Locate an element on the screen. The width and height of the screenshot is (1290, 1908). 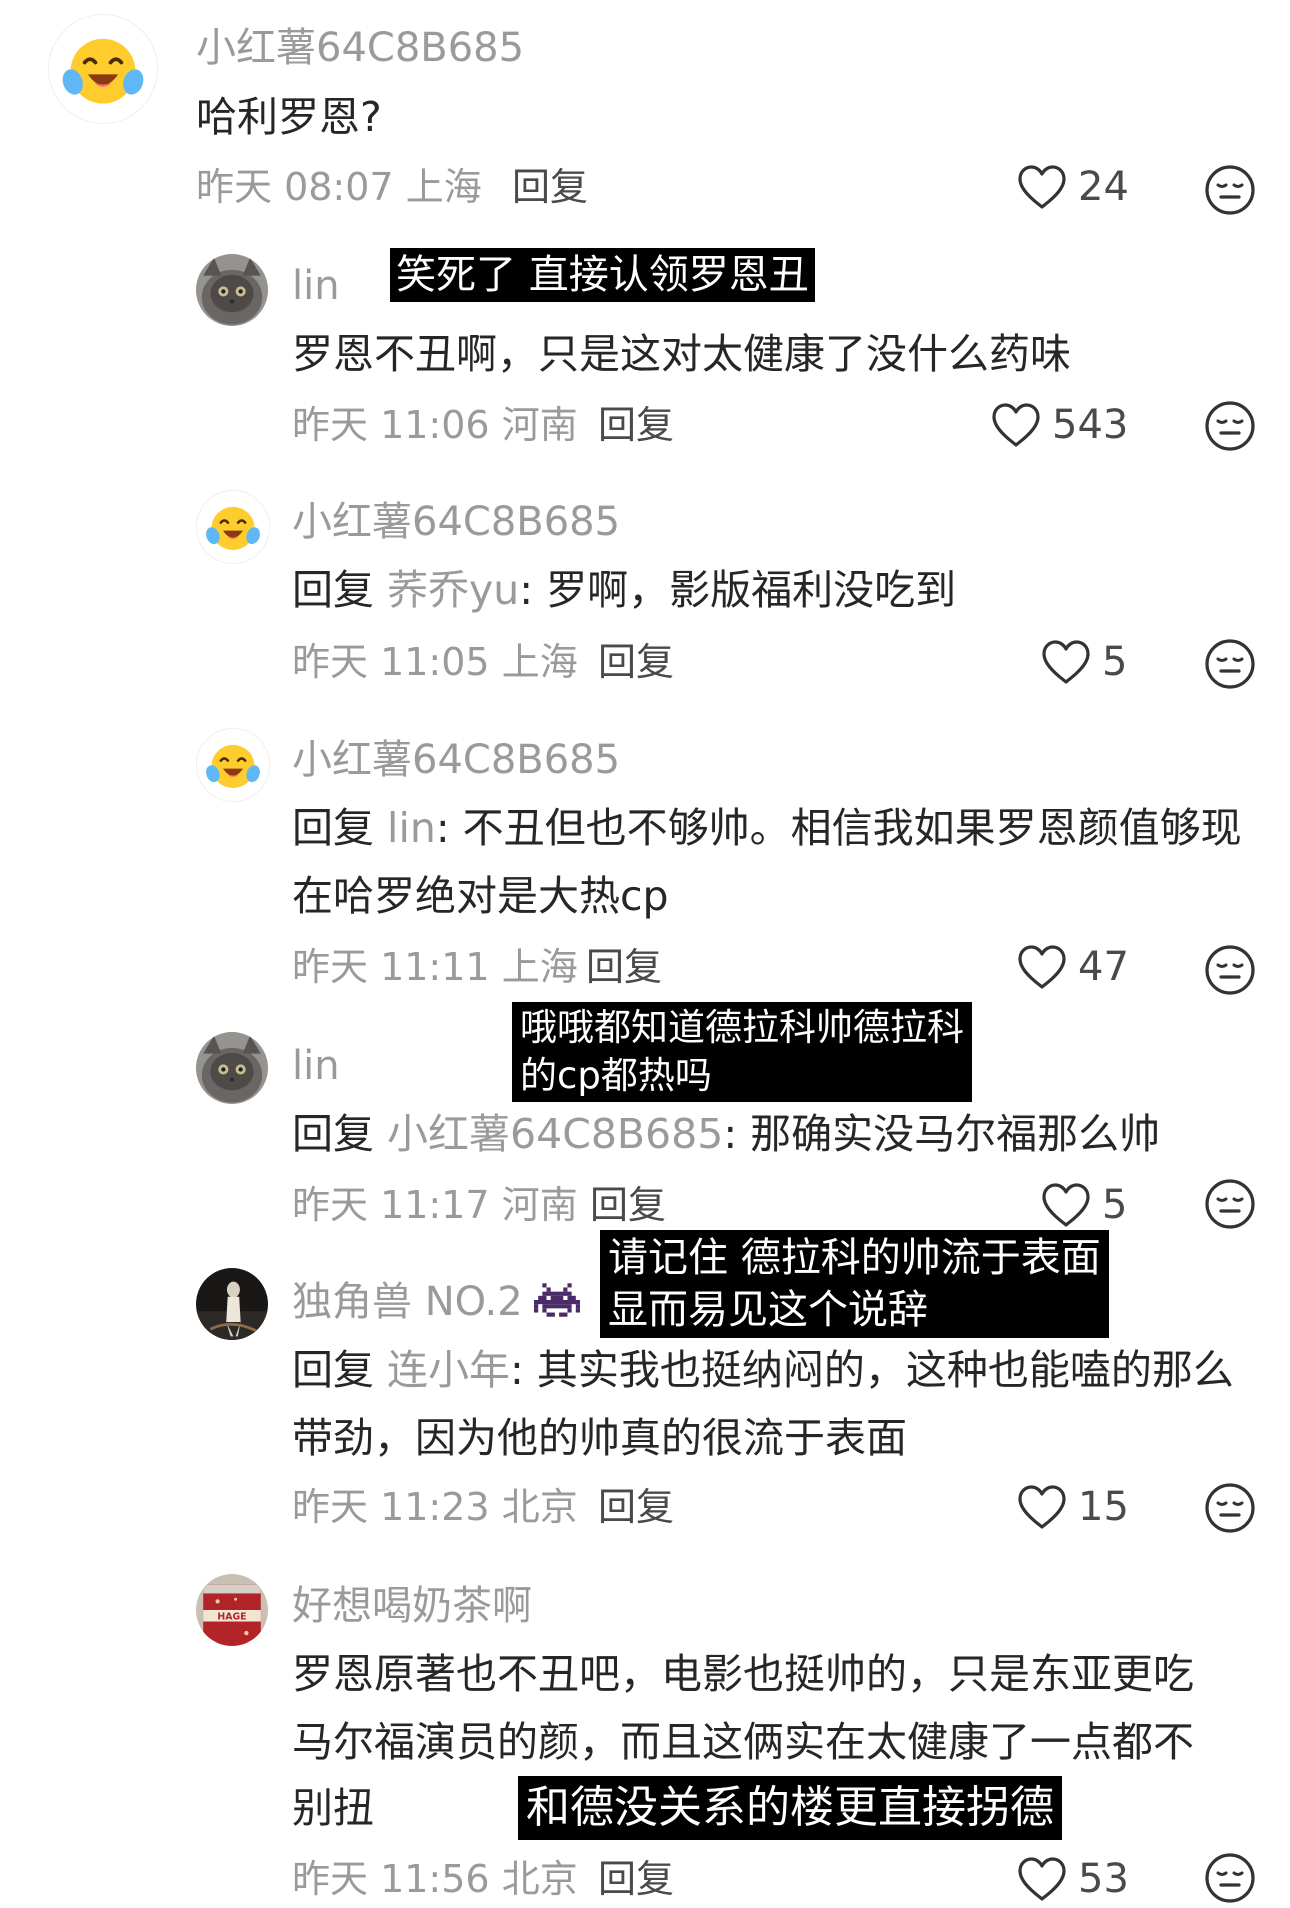
comment-text: 哈利罗恩? is located at coordinates (289, 117).